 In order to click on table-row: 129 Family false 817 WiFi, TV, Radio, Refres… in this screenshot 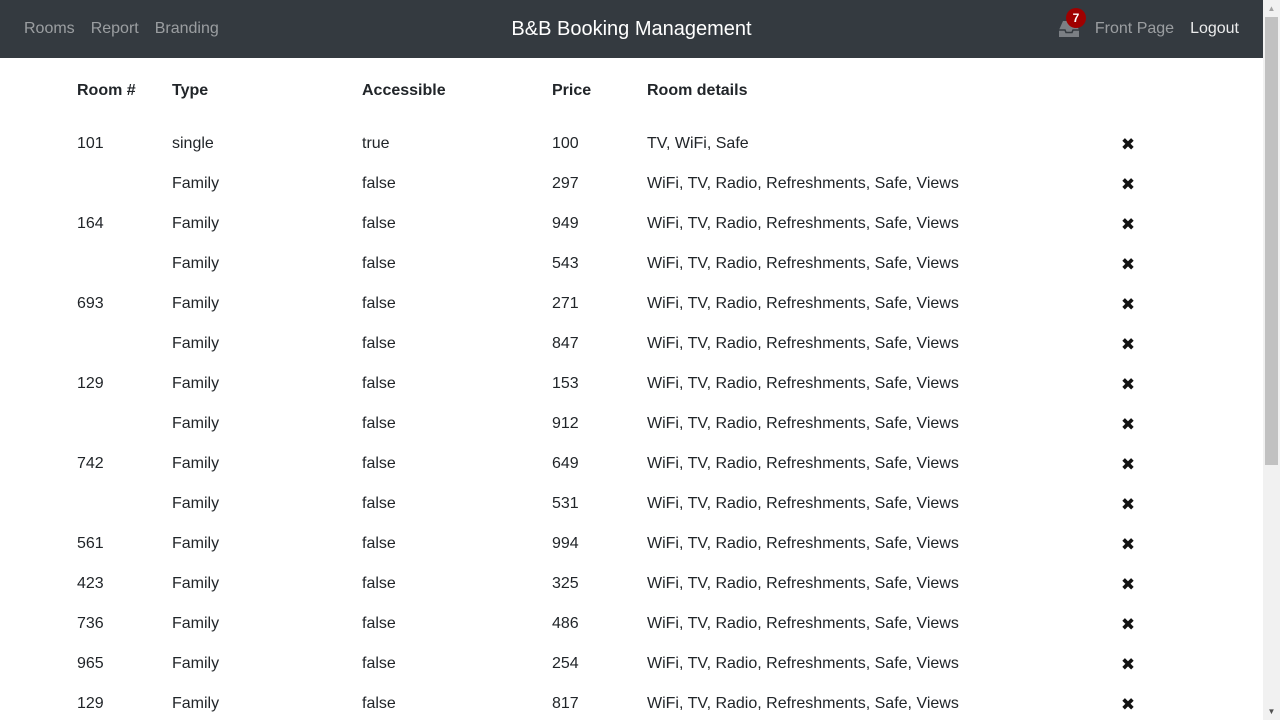, I will do `click(632, 702)`.